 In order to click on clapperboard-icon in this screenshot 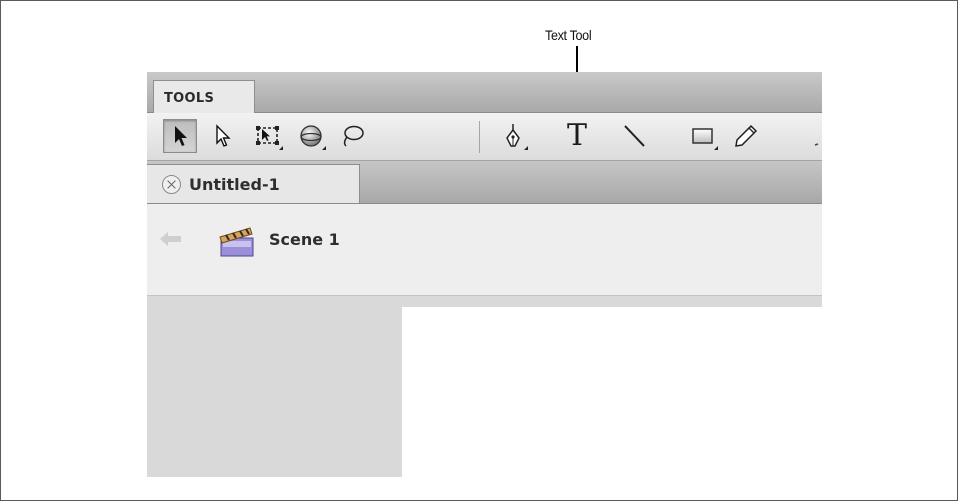, I will do `click(236, 242)`.